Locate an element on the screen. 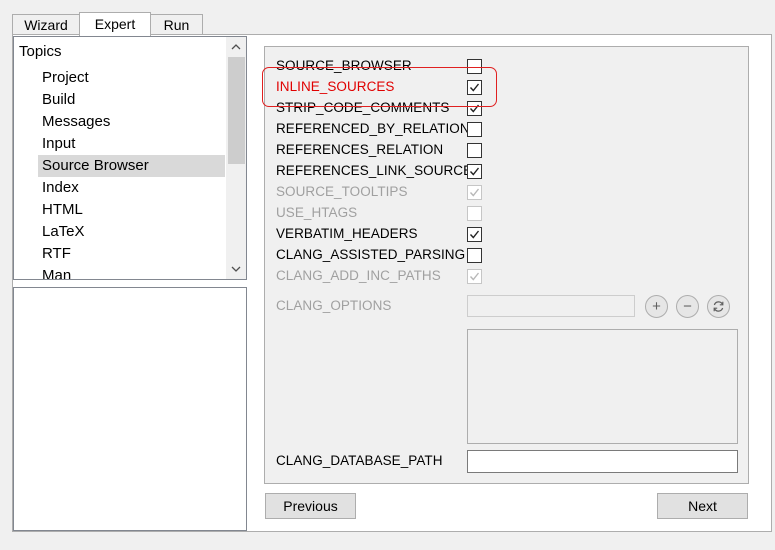  checkbox-inline-sources is located at coordinates (474, 87).